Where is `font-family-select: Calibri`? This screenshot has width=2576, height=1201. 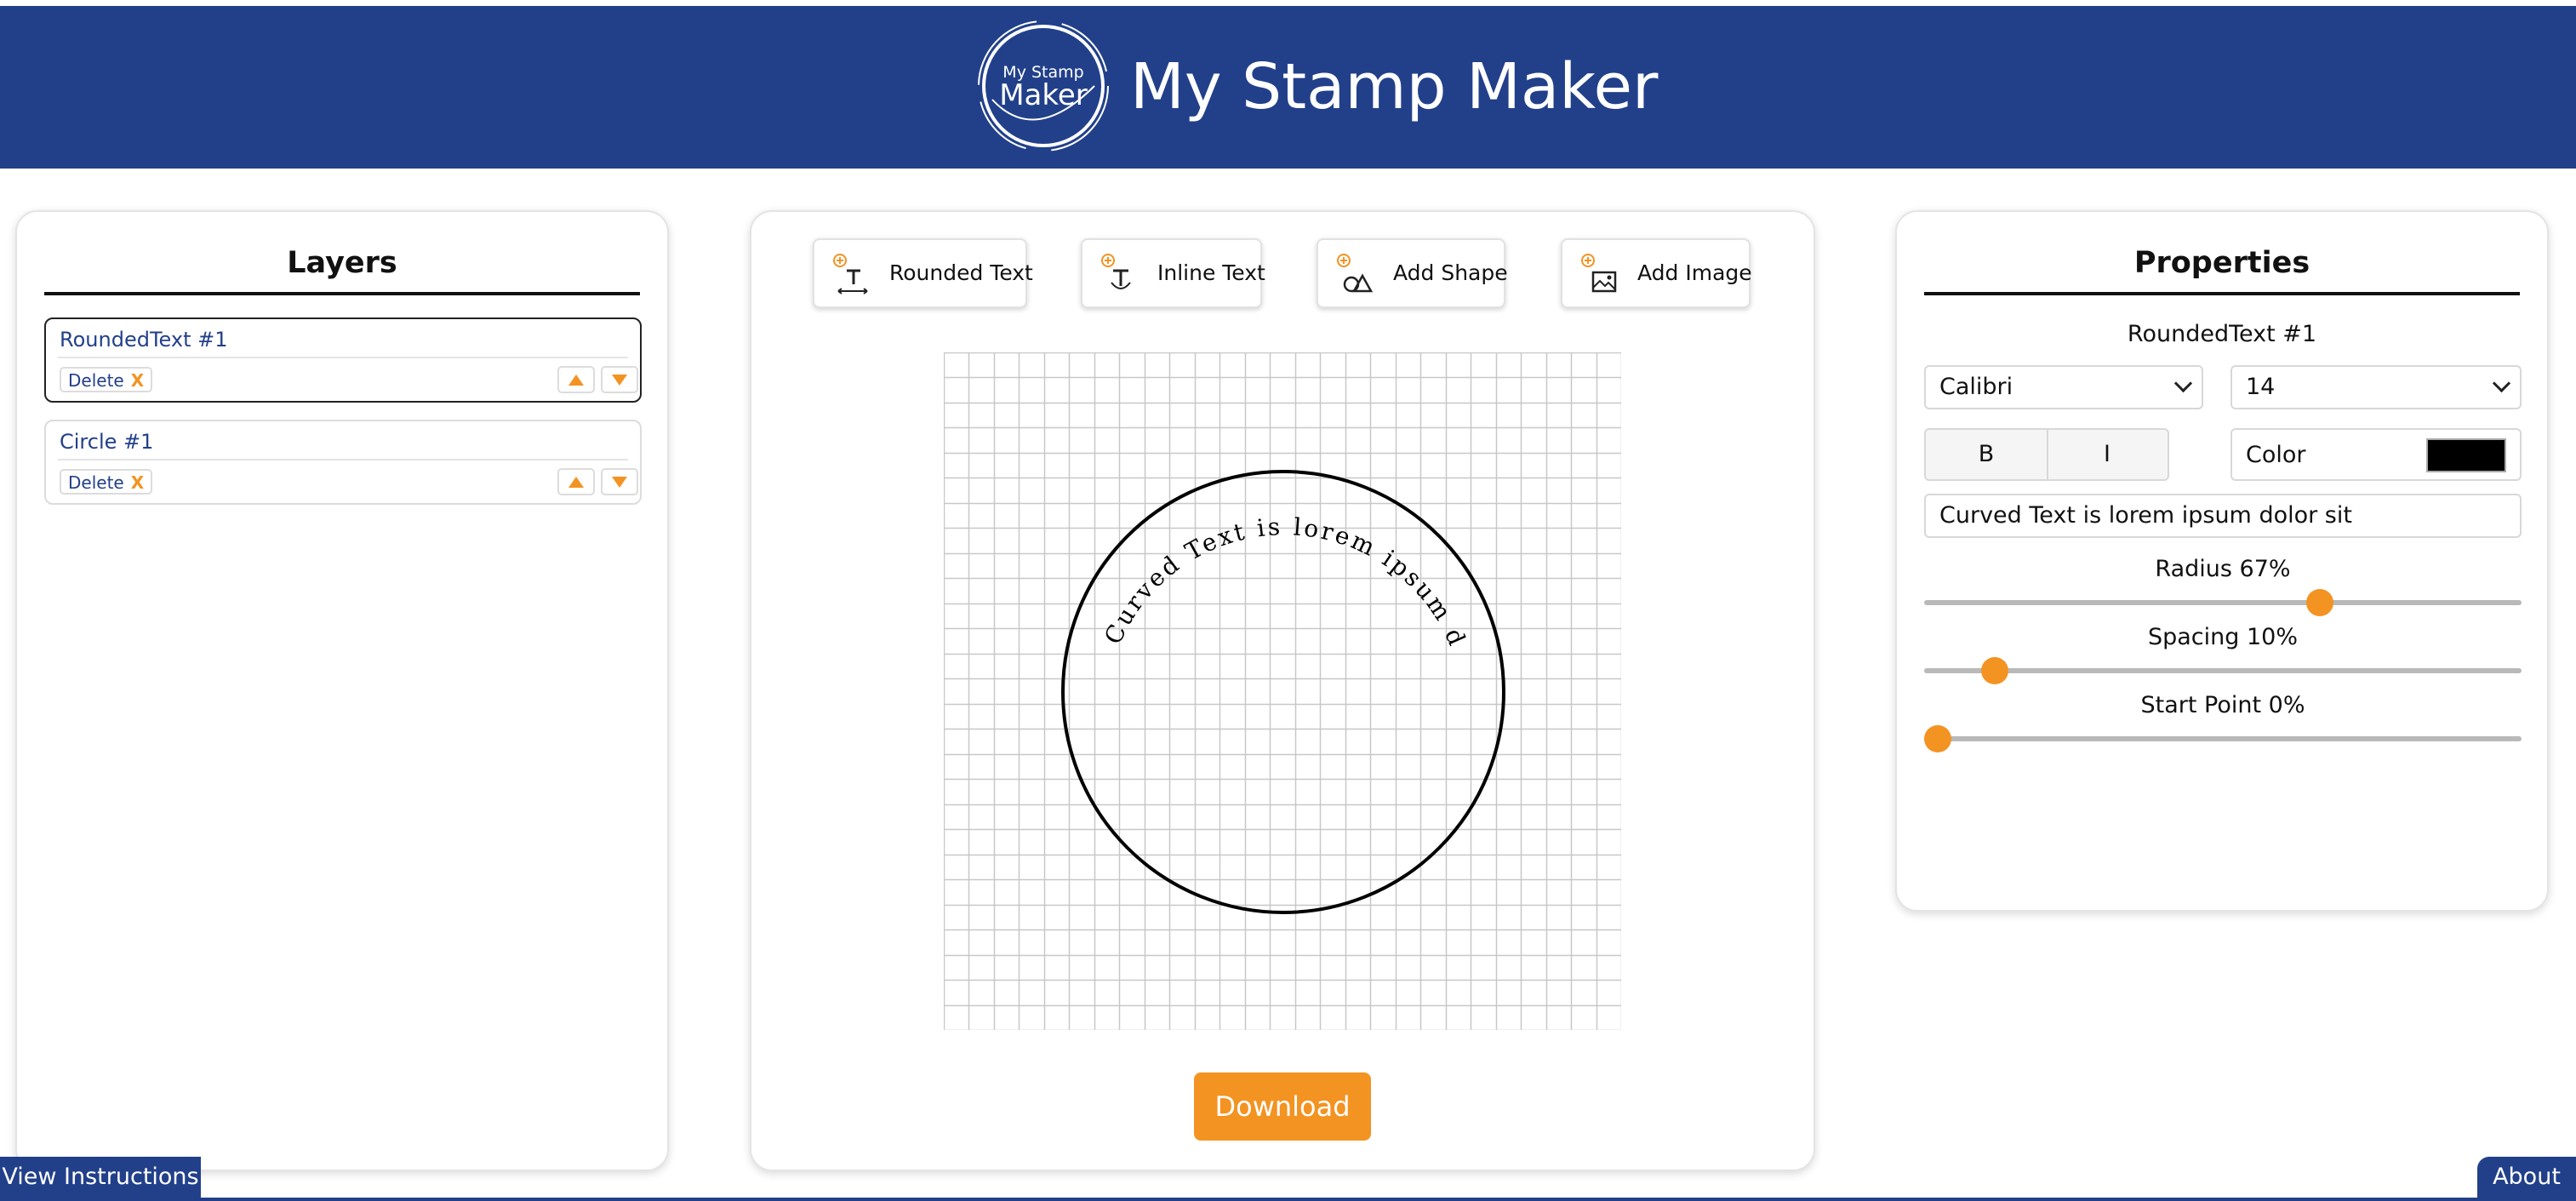
font-family-select: Calibri is located at coordinates (2063, 387).